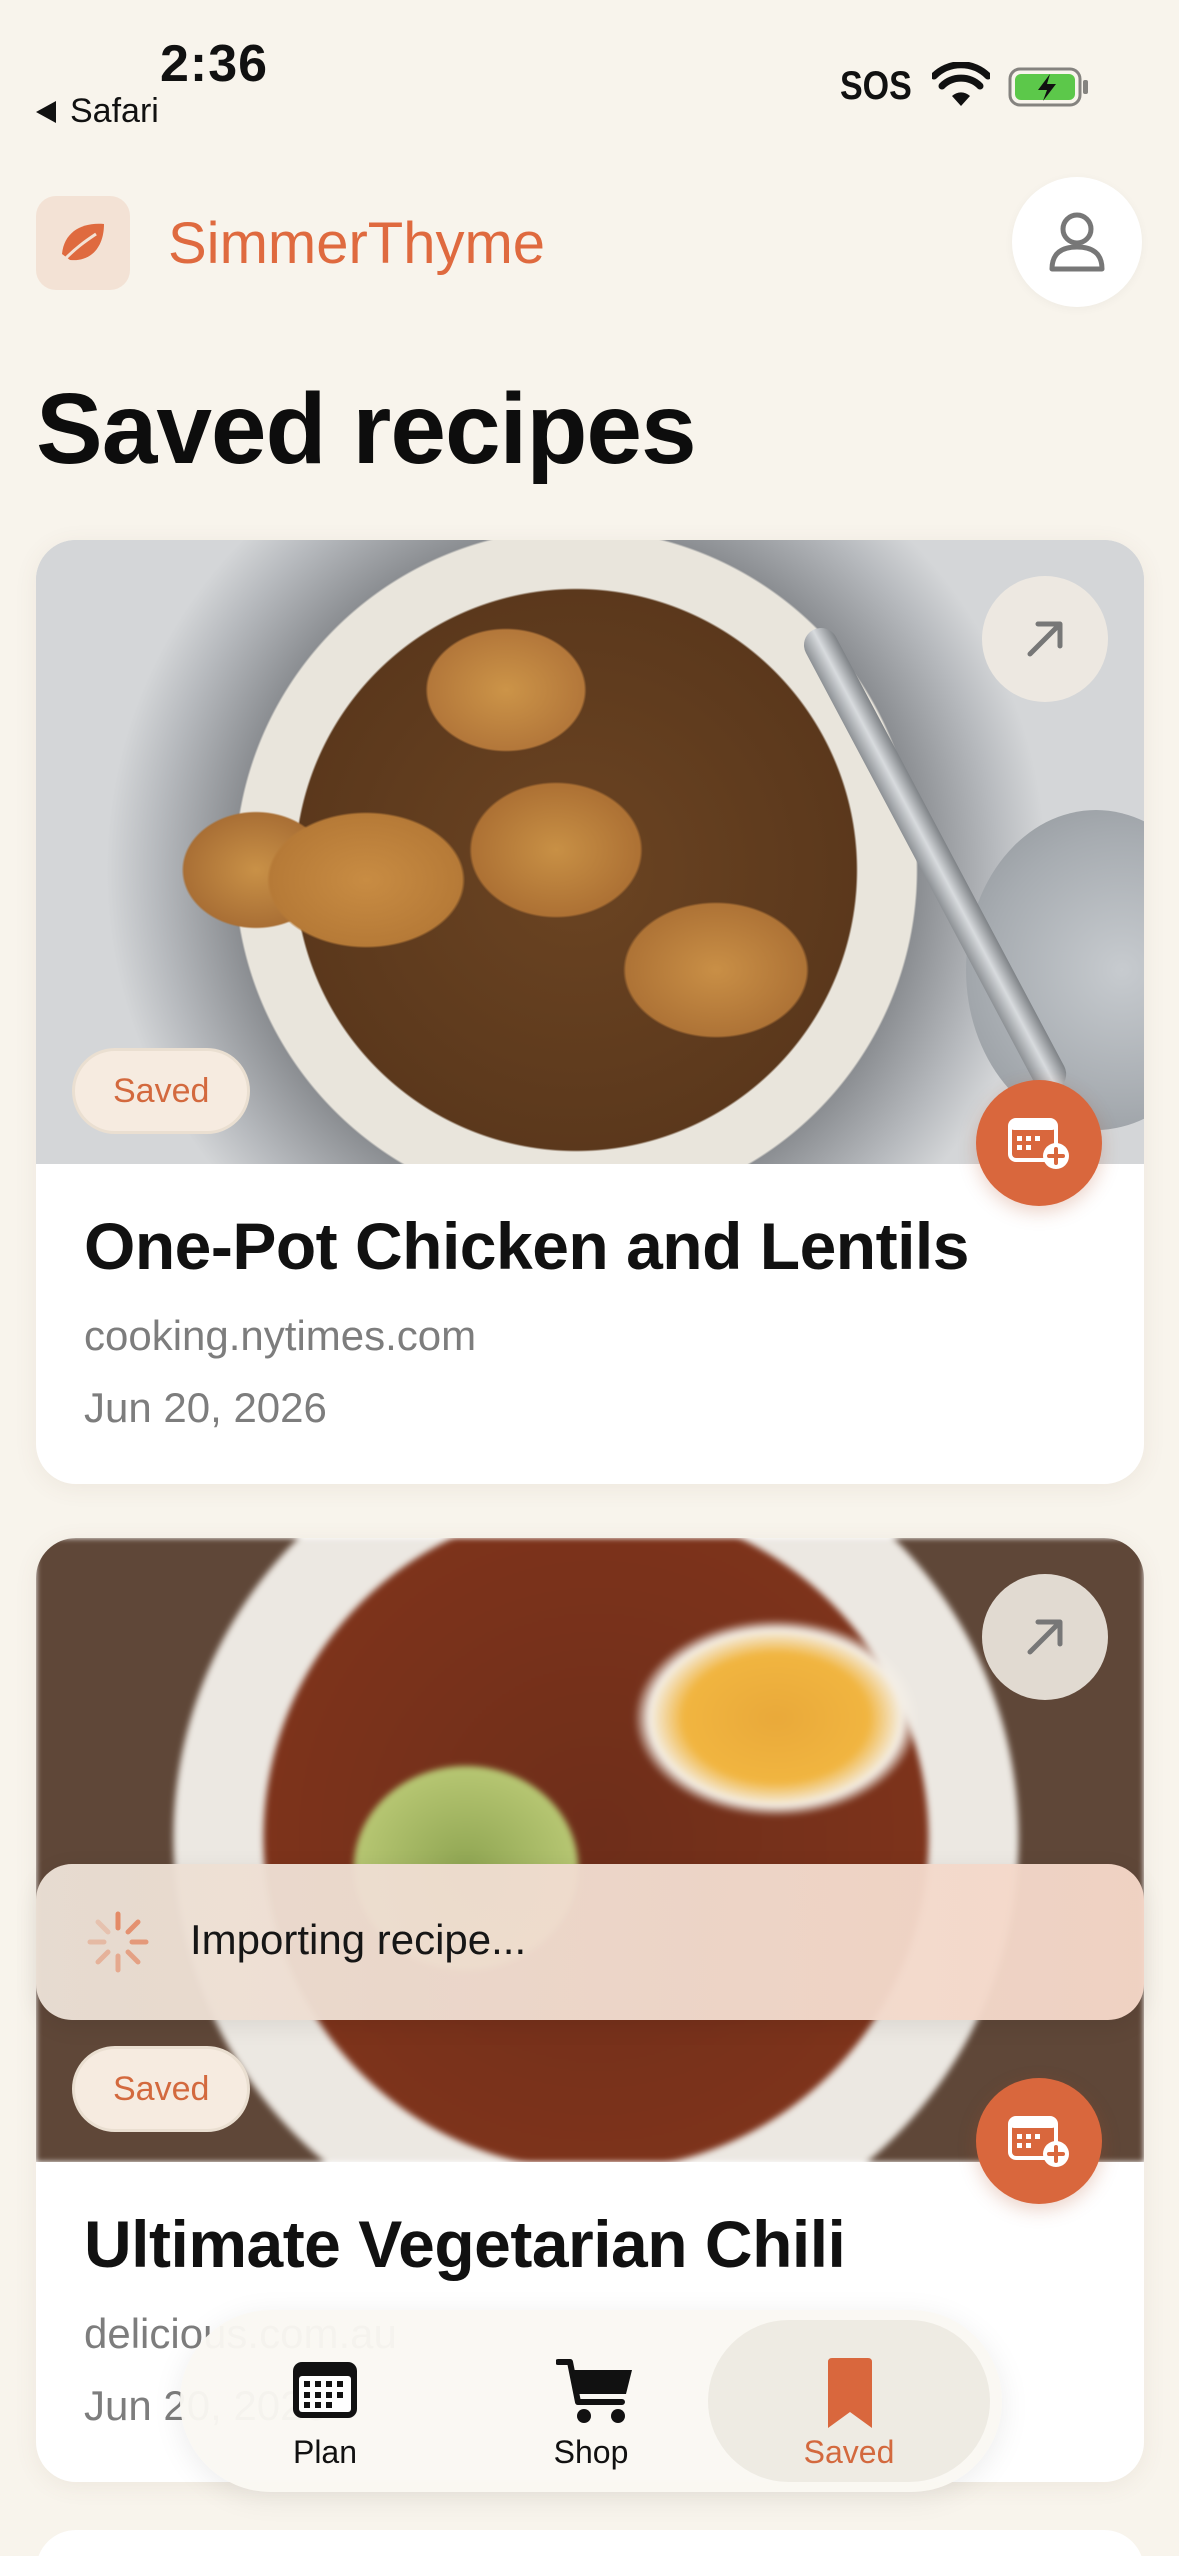  What do you see at coordinates (850, 2393) in the screenshot?
I see `bookmark-icon` at bounding box center [850, 2393].